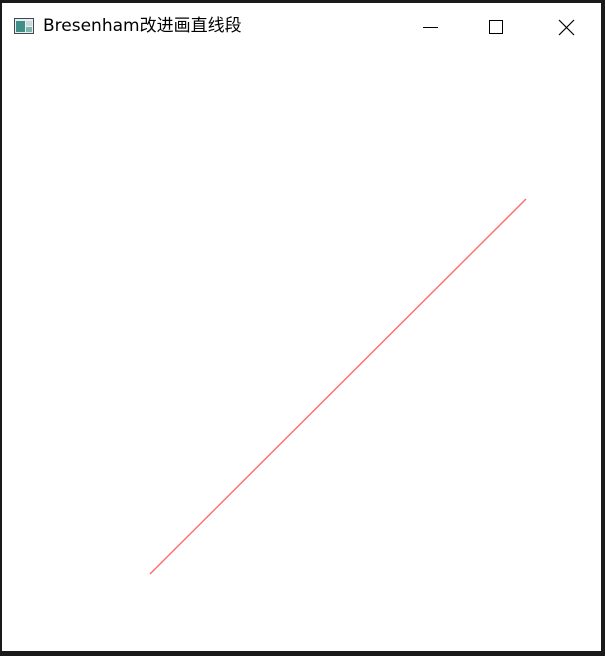 The image size is (605, 656). What do you see at coordinates (142, 26) in the screenshot?
I see `window-title: Bresenham改进画直线段` at bounding box center [142, 26].